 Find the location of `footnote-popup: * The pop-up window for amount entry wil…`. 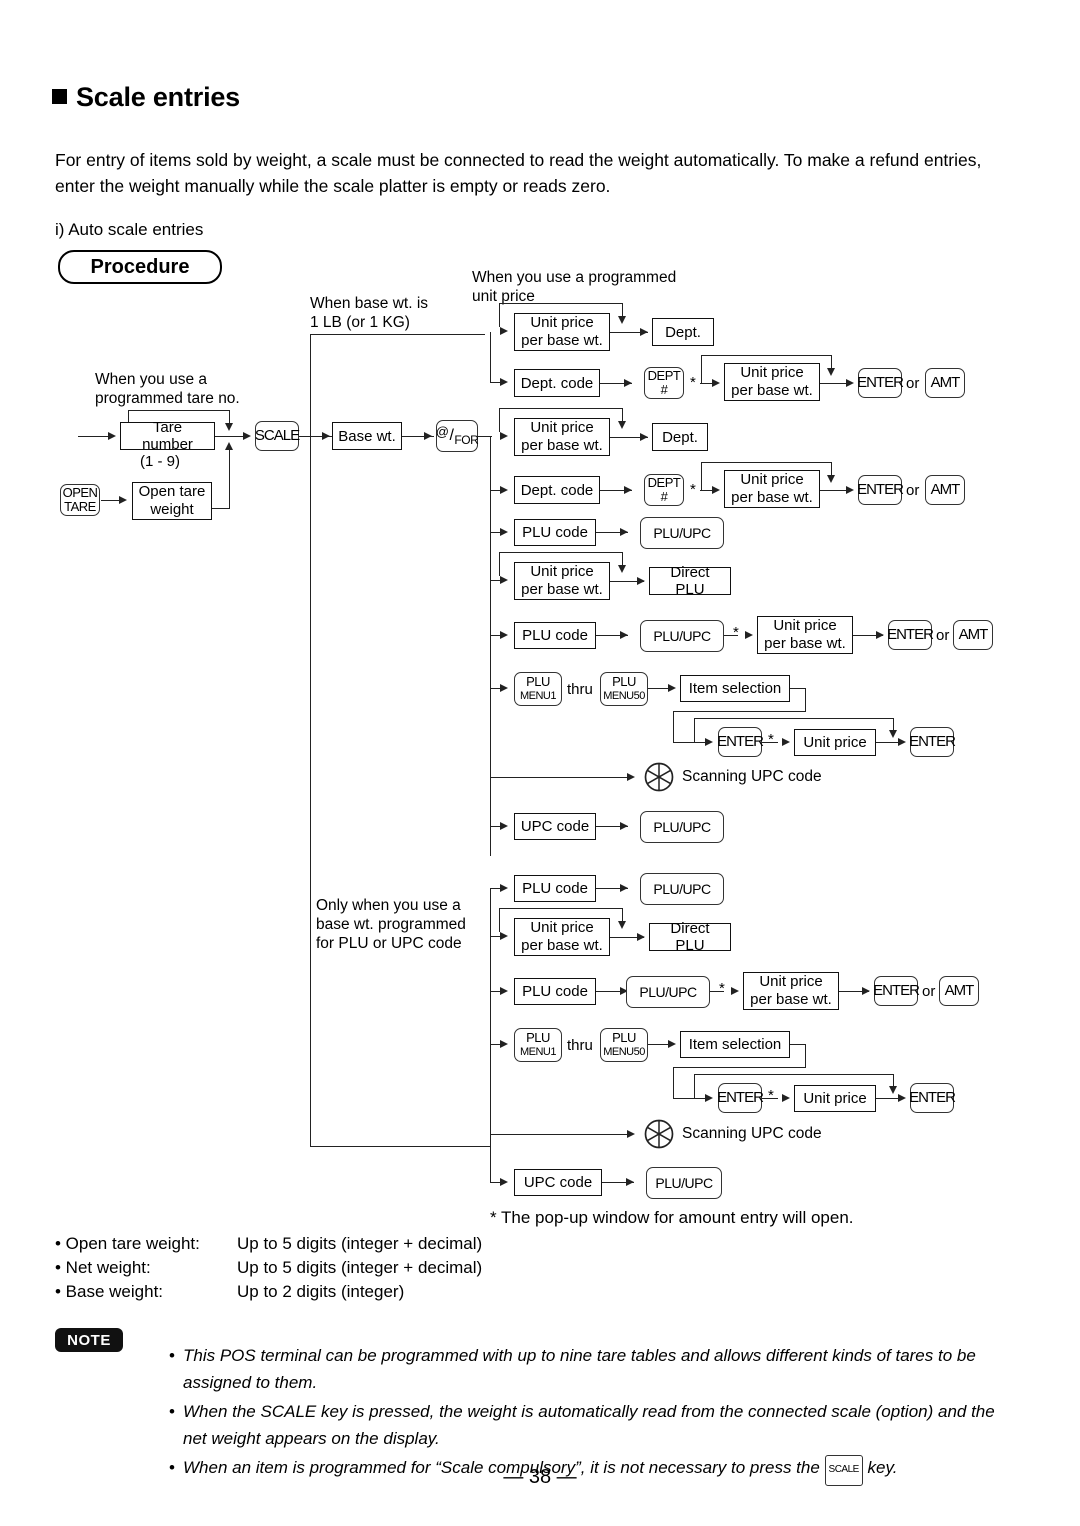

footnote-popup: * The pop-up window for amount entry wil… is located at coordinates (672, 1217).